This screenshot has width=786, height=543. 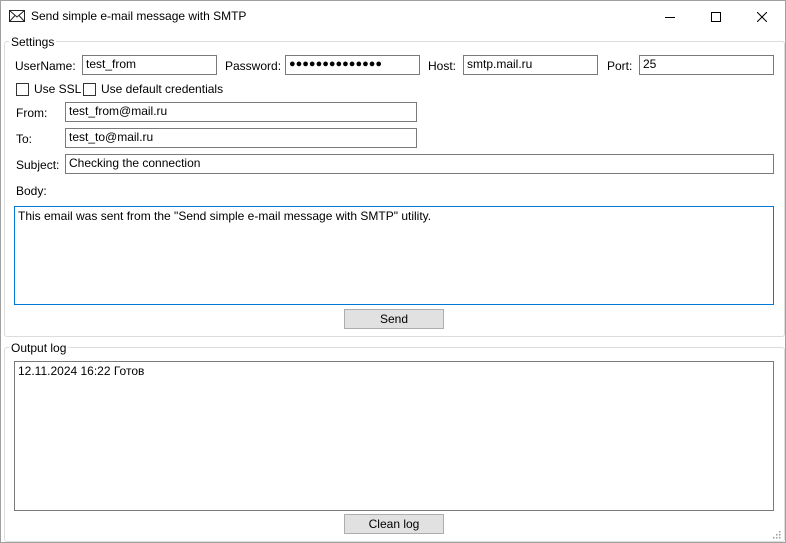 What do you see at coordinates (24, 139) in the screenshot?
I see `to-label: To:` at bounding box center [24, 139].